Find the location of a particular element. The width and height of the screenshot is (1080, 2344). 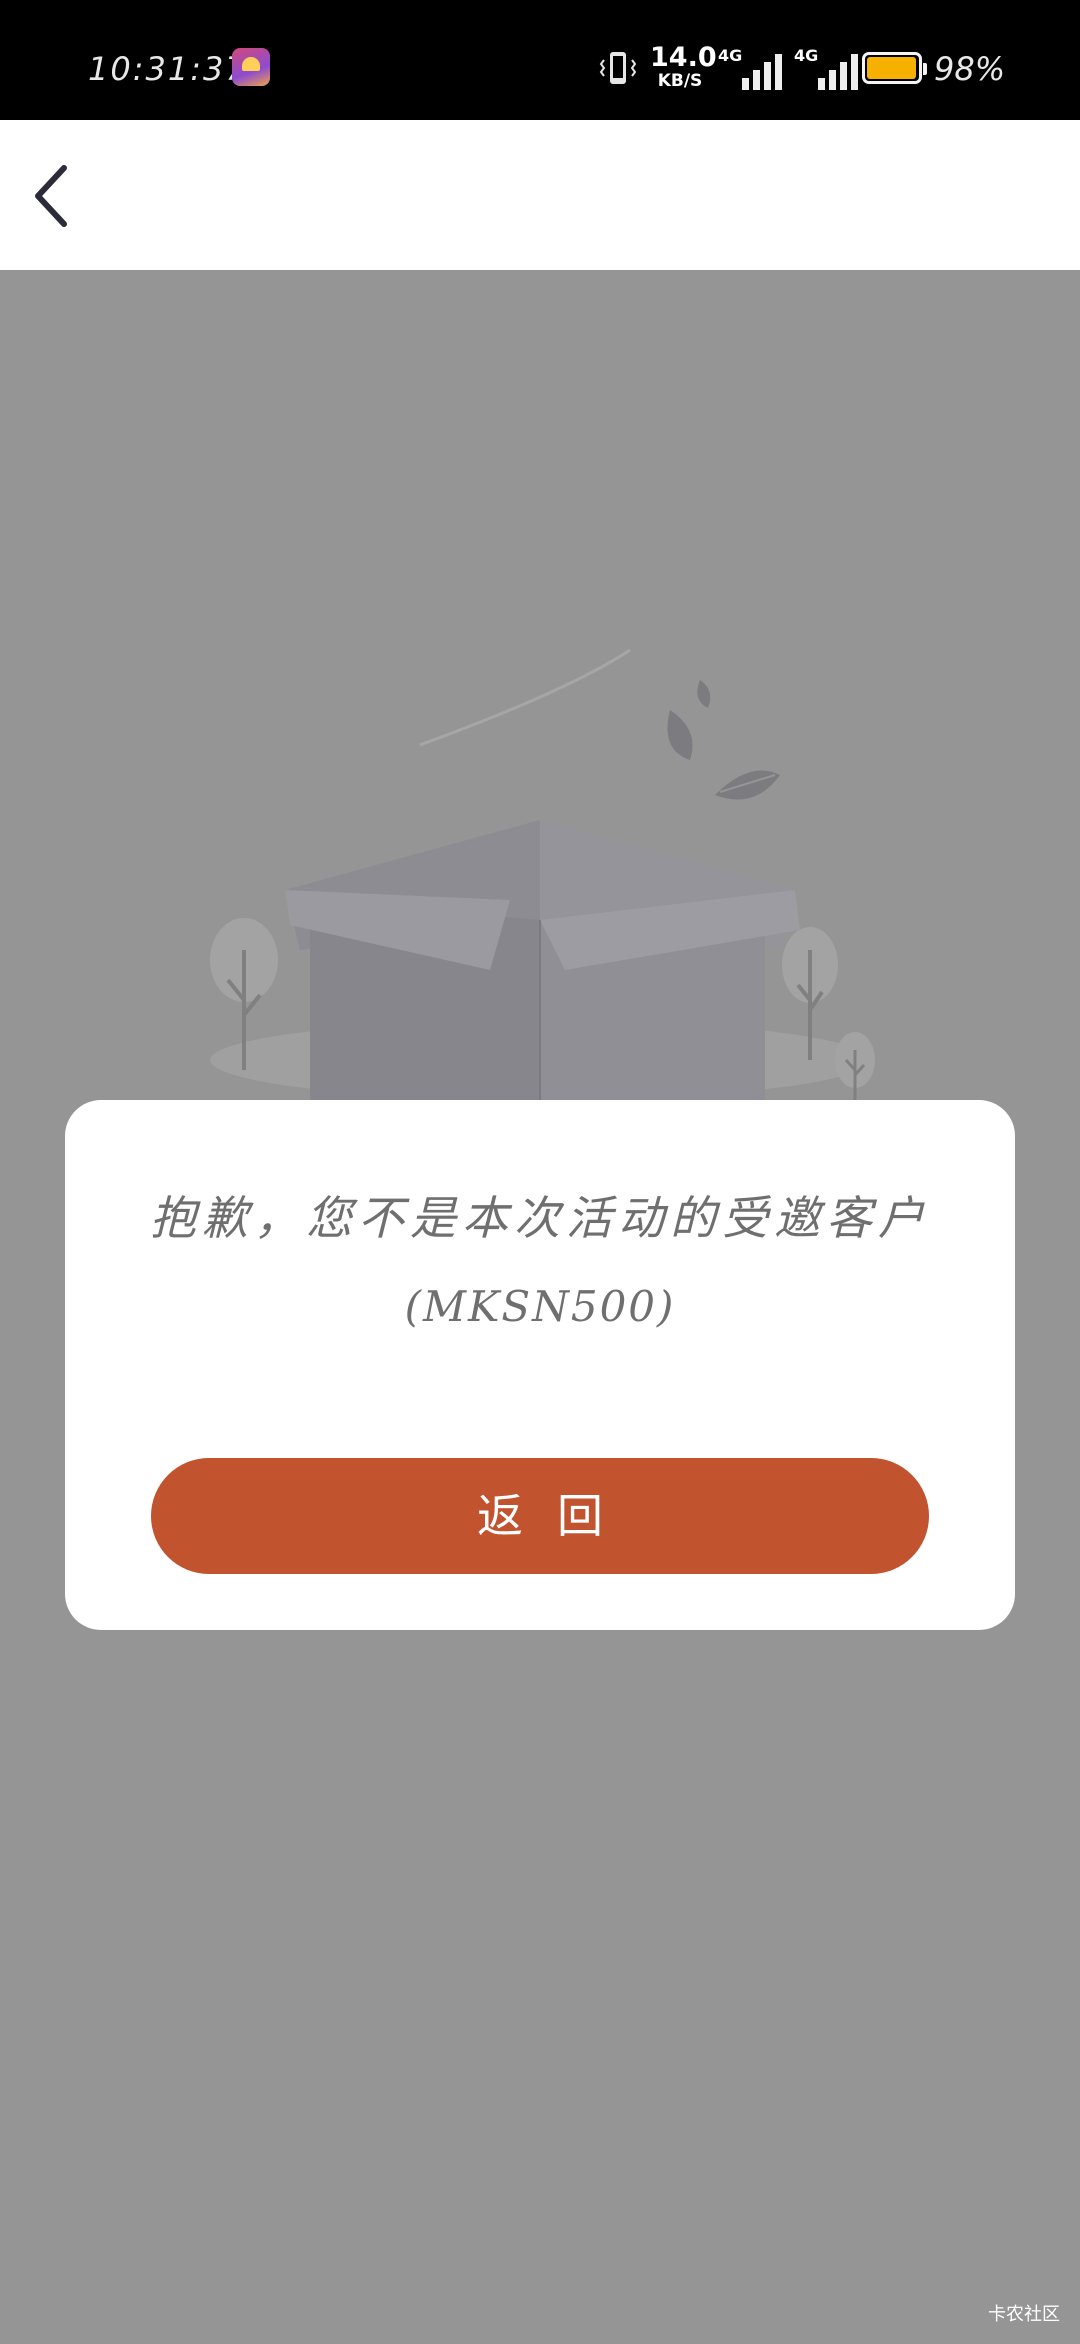

watermark: 卡农社区 is located at coordinates (1024, 2314).